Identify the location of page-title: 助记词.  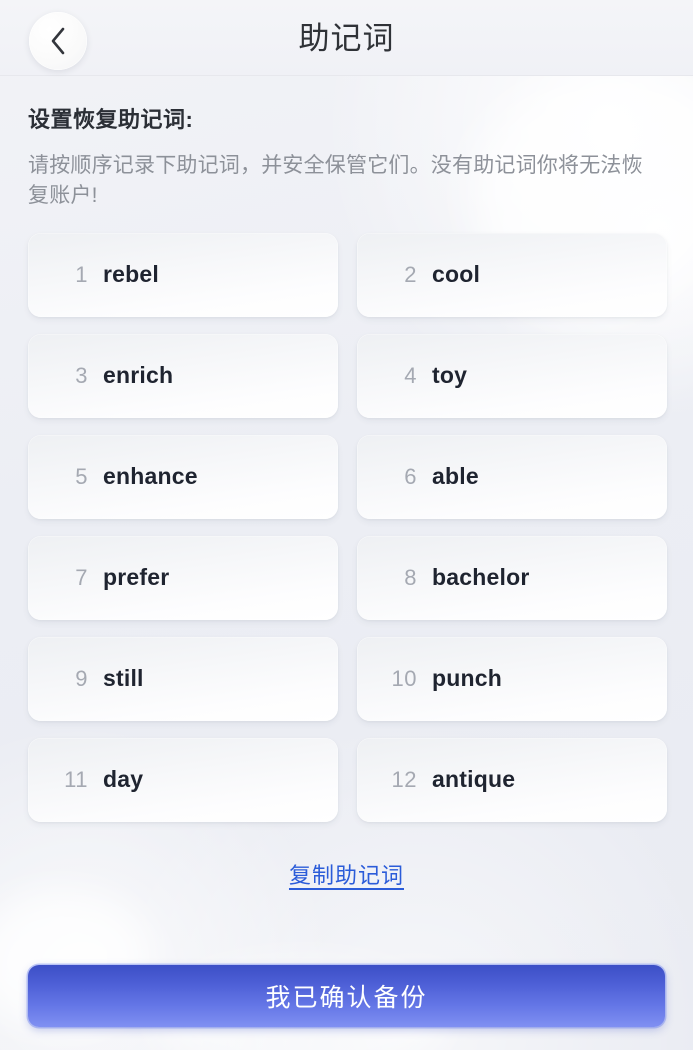
(346, 38).